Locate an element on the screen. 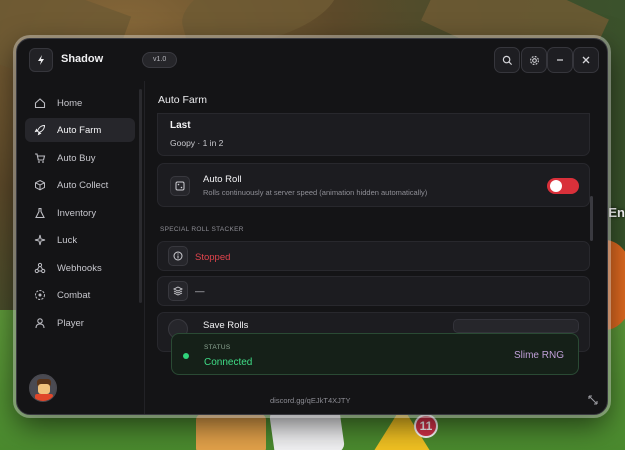 The height and width of the screenshot is (450, 625). last-value: Goopy · 1 in 2 is located at coordinates (197, 143).